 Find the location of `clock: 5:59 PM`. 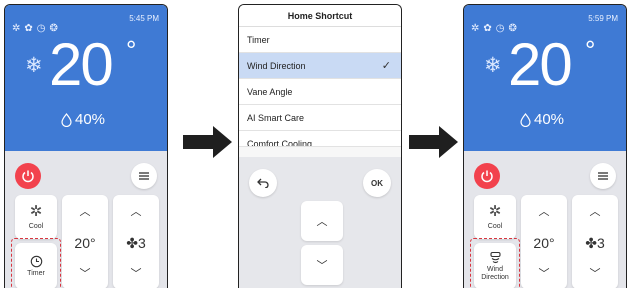

clock: 5:59 PM is located at coordinates (603, 18).